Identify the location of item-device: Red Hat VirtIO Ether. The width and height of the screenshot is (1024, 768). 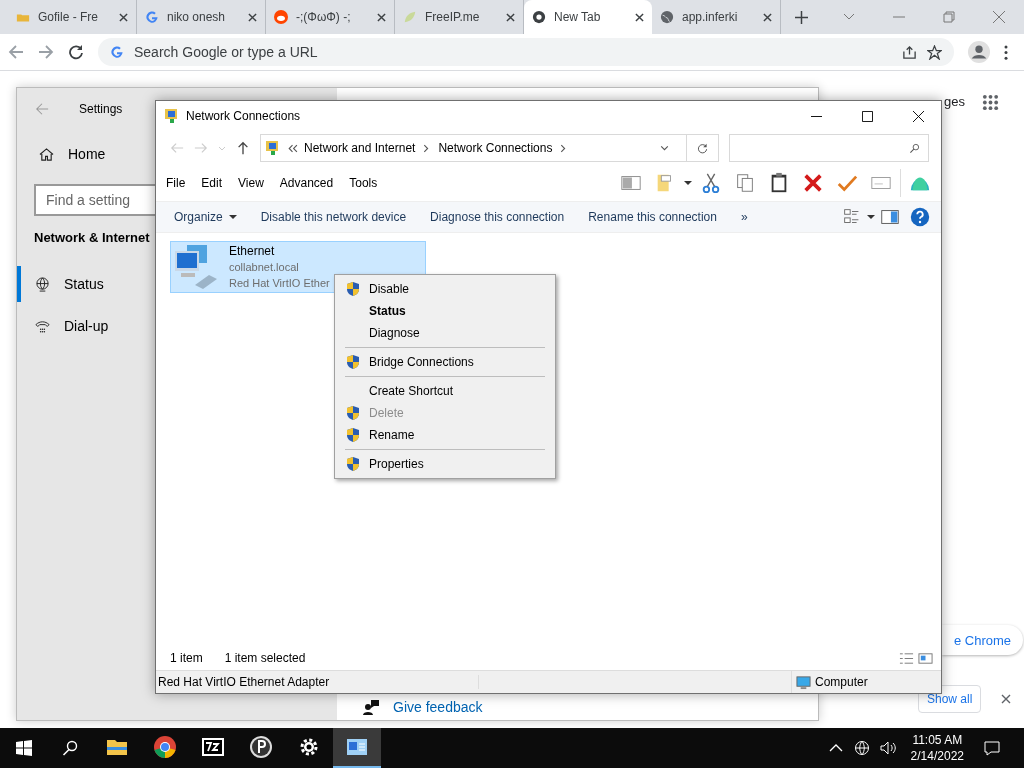
(279, 283).